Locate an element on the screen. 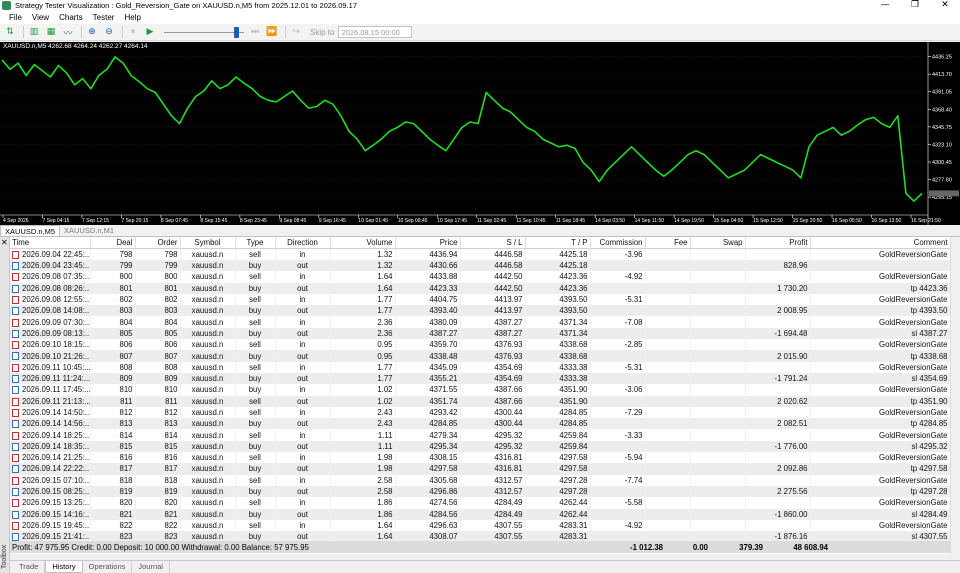 This screenshot has width=960, height=573. zoom-out-icon: ⊖ is located at coordinates (109, 32).